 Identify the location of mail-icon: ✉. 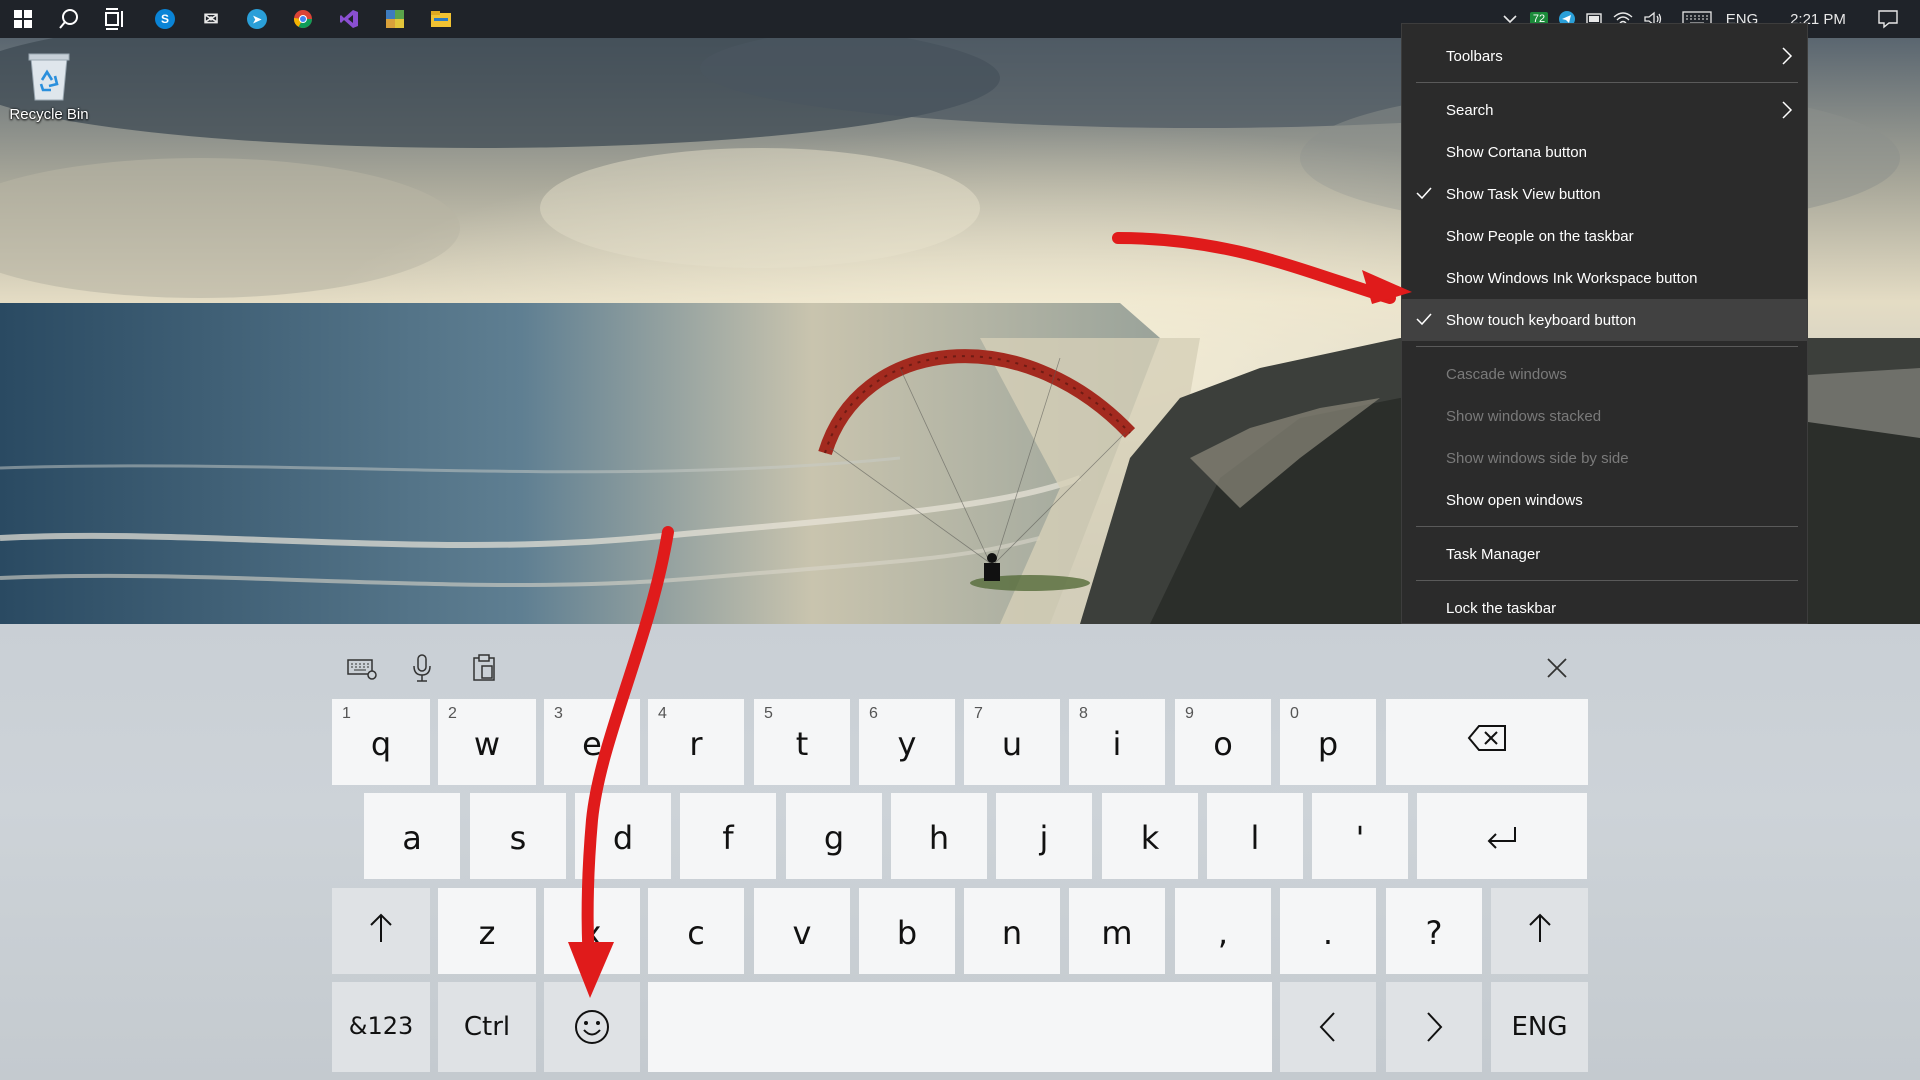
(211, 19).